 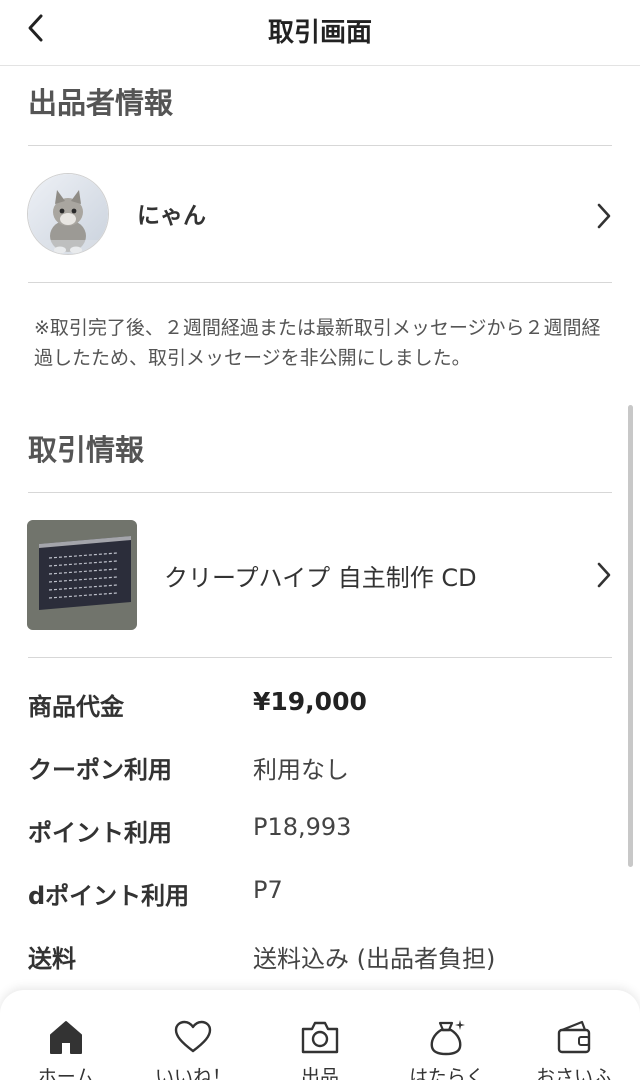 What do you see at coordinates (301, 770) in the screenshot?
I see `info-value: 利用なし` at bounding box center [301, 770].